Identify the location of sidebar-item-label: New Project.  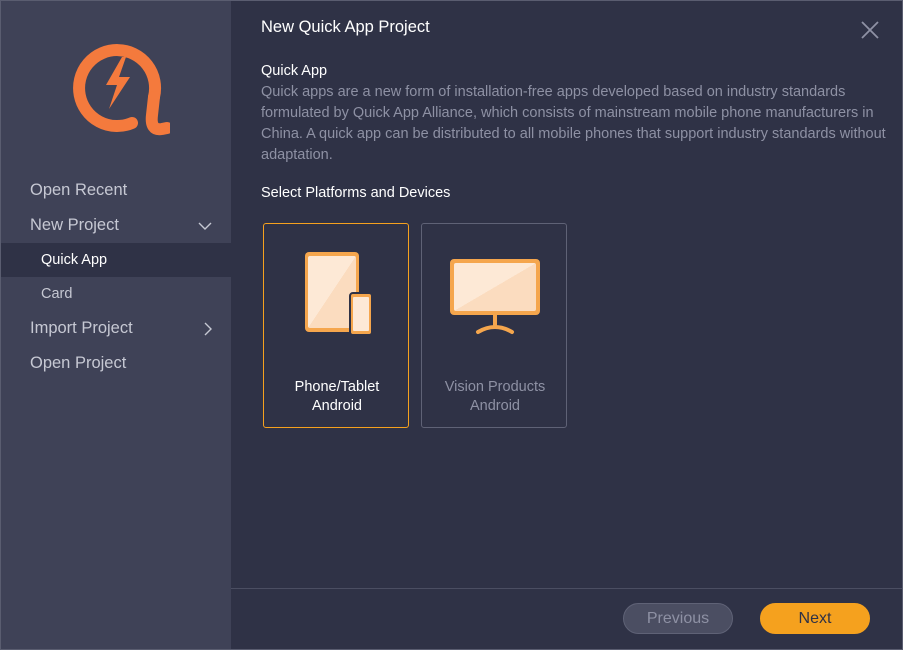
(74, 225).